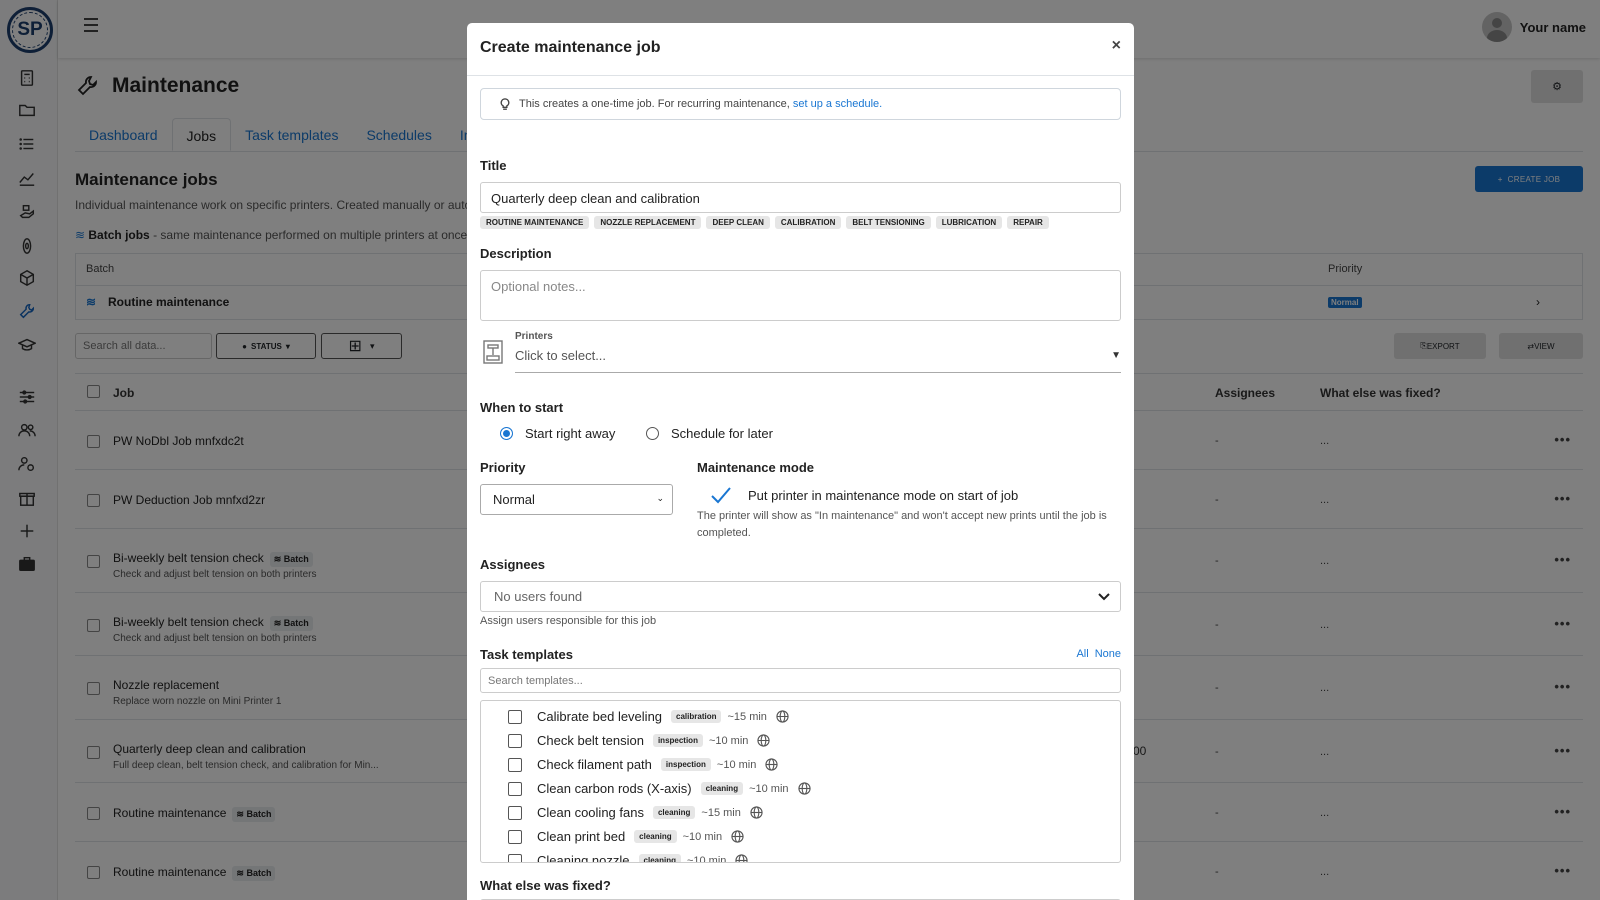 The image size is (1600, 900). I want to click on assignees-select: No users found, so click(800, 596).